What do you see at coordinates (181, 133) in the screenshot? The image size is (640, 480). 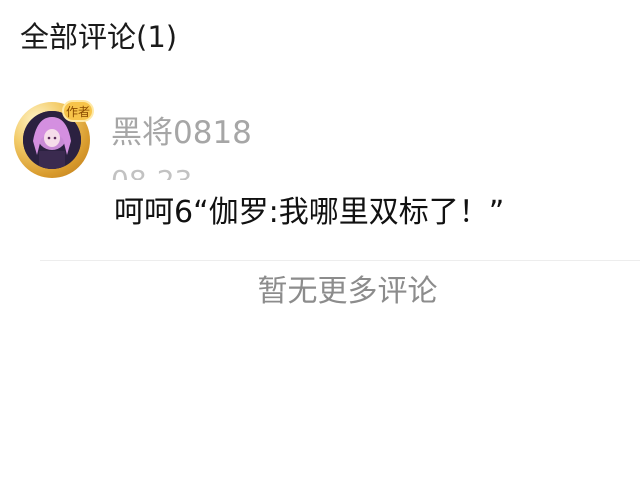 I see `comment-username: 黑将0818` at bounding box center [181, 133].